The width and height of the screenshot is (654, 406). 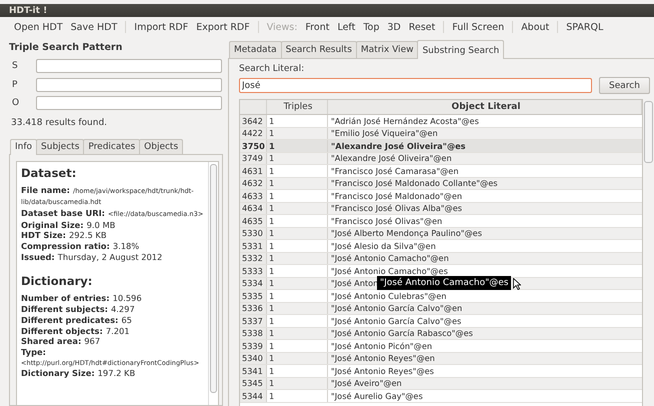 I want to click on row-number: 4634, so click(x=253, y=208).